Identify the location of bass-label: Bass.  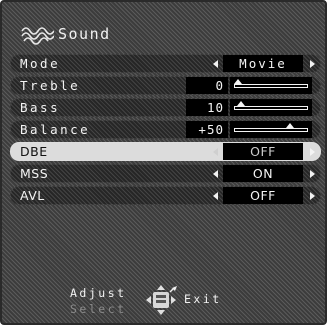
(40, 107).